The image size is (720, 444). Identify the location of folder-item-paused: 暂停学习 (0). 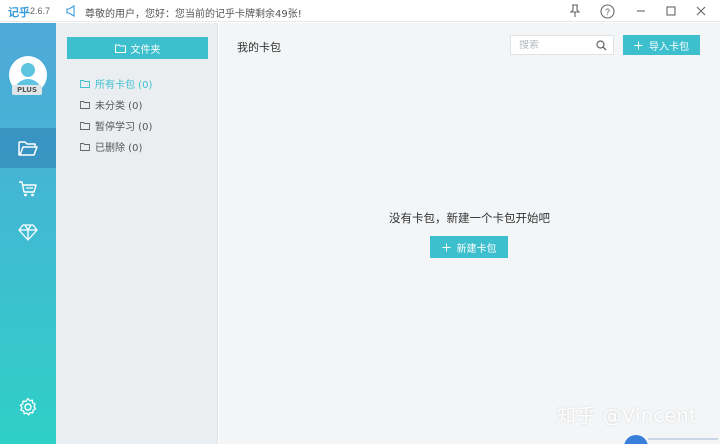
(116, 125).